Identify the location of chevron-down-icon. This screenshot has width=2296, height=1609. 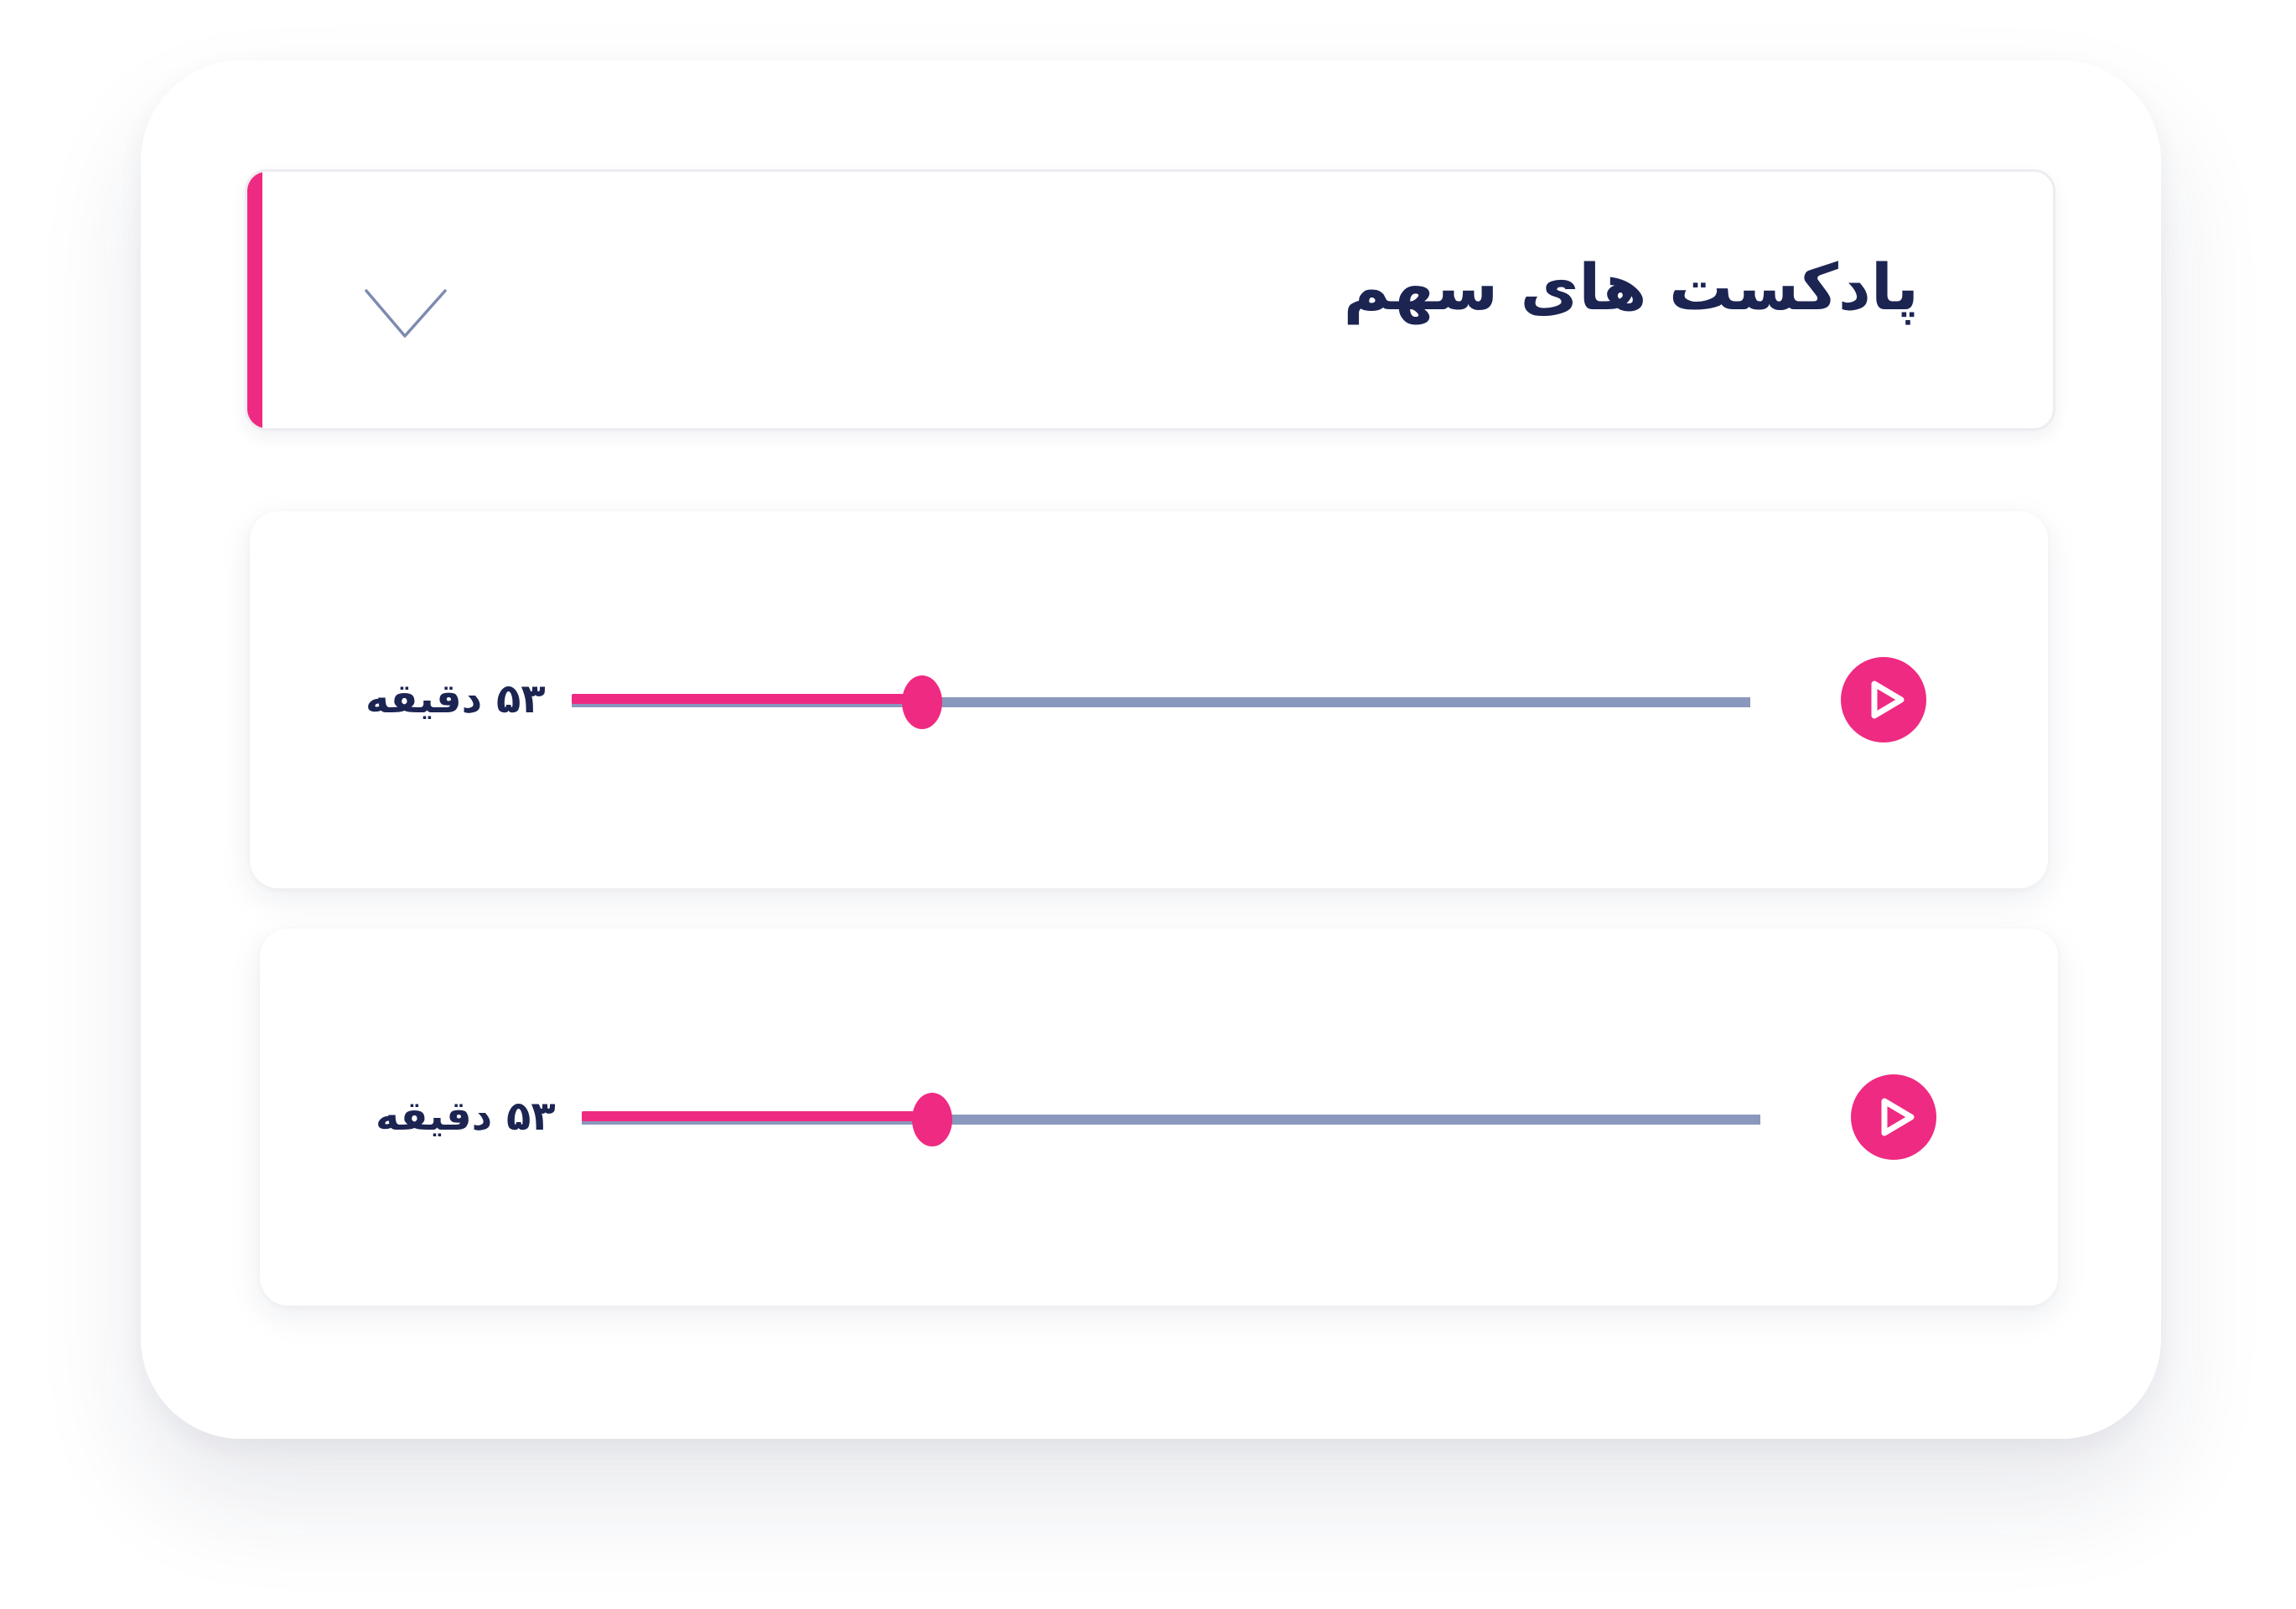
(406, 314).